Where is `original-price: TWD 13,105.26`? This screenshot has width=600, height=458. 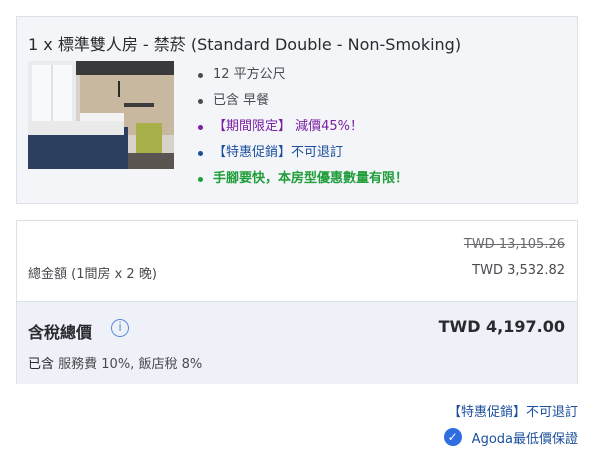 original-price: TWD 13,105.26 is located at coordinates (514, 244).